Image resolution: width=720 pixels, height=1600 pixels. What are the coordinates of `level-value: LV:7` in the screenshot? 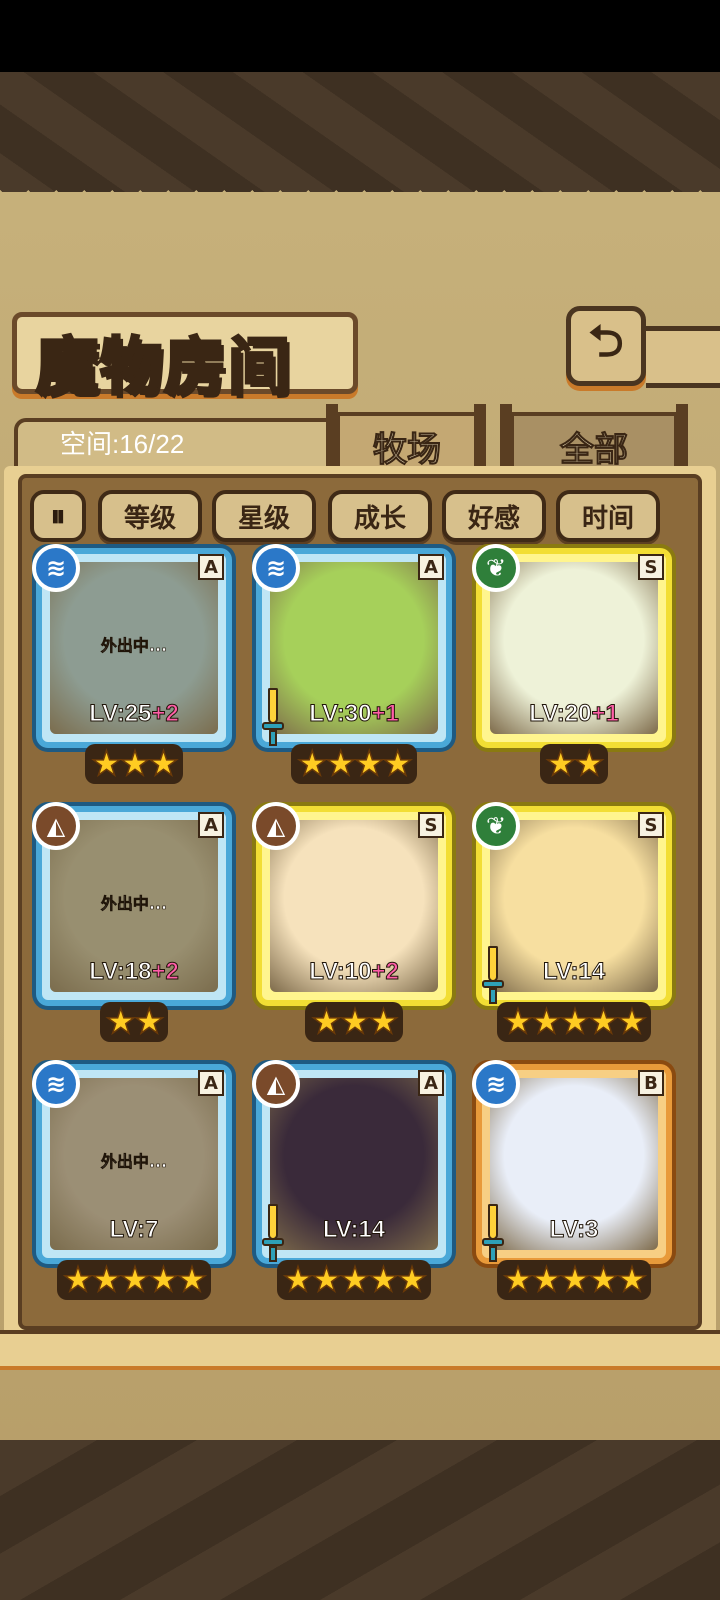 It's located at (134, 1230).